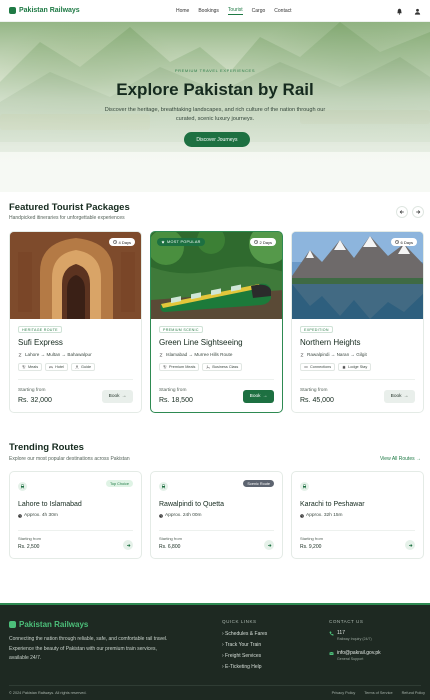 This screenshot has height=700, width=430. What do you see at coordinates (344, 693) in the screenshot?
I see `privacy-policy-link: Privacy Policy` at bounding box center [344, 693].